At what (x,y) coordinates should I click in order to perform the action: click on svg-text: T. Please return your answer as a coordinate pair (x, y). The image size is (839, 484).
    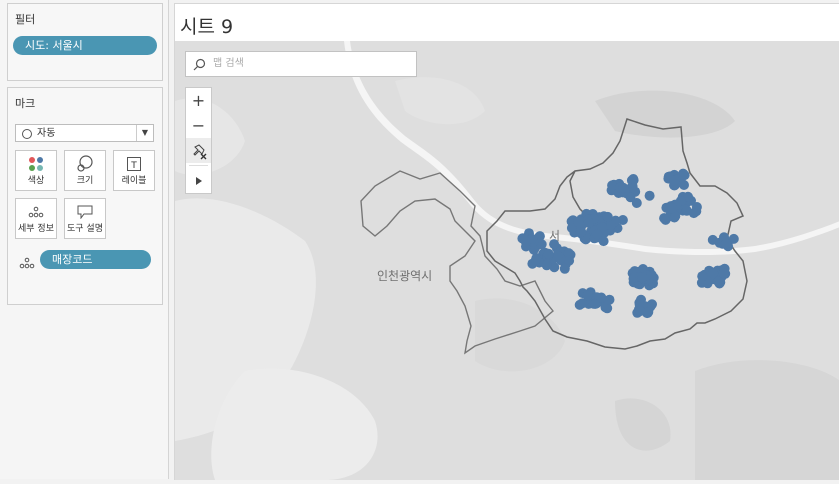
    Looking at the image, I should click on (133, 166).